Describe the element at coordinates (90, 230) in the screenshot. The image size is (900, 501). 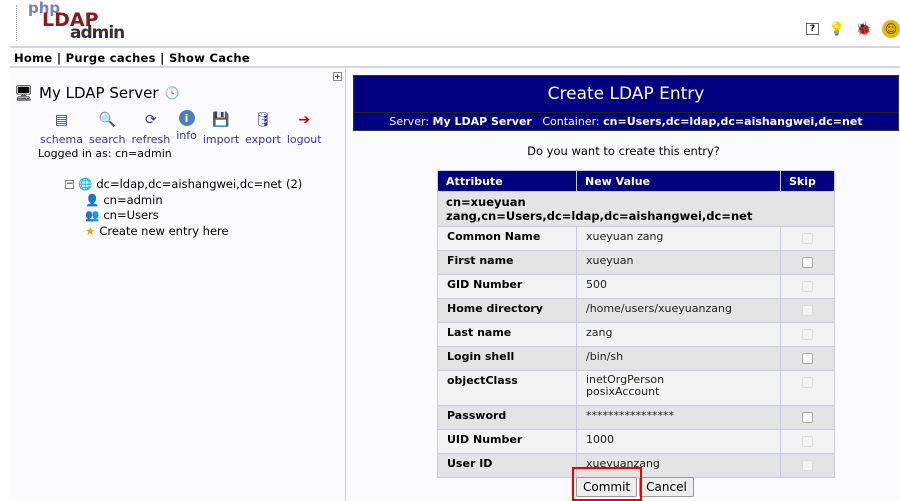
I see `star-icon: ★` at that location.